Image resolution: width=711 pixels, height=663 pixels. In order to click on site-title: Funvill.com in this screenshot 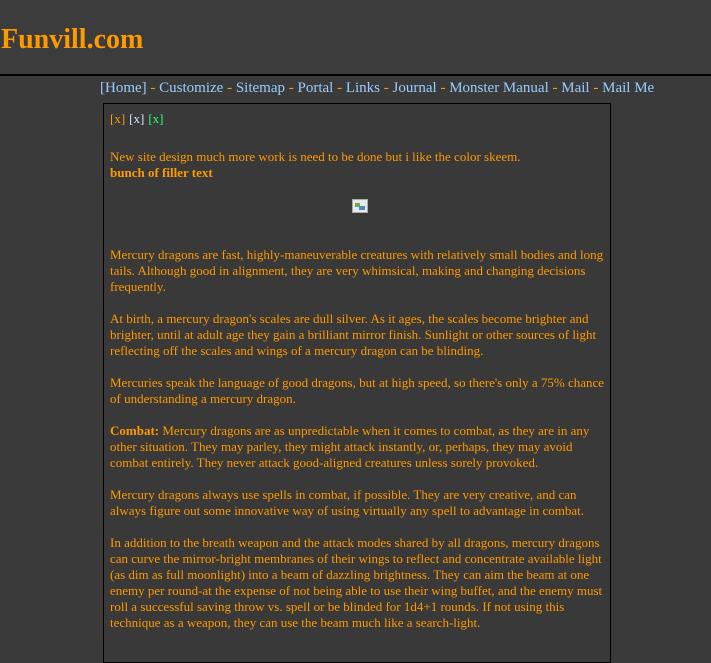, I will do `click(72, 40)`.